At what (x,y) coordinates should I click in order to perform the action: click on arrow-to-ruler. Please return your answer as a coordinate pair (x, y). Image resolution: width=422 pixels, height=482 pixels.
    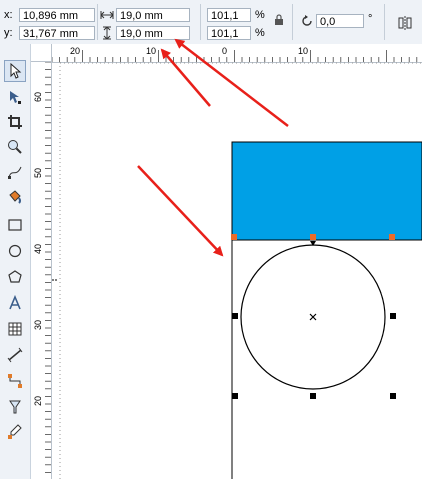
    Looking at the image, I should click on (185, 77).